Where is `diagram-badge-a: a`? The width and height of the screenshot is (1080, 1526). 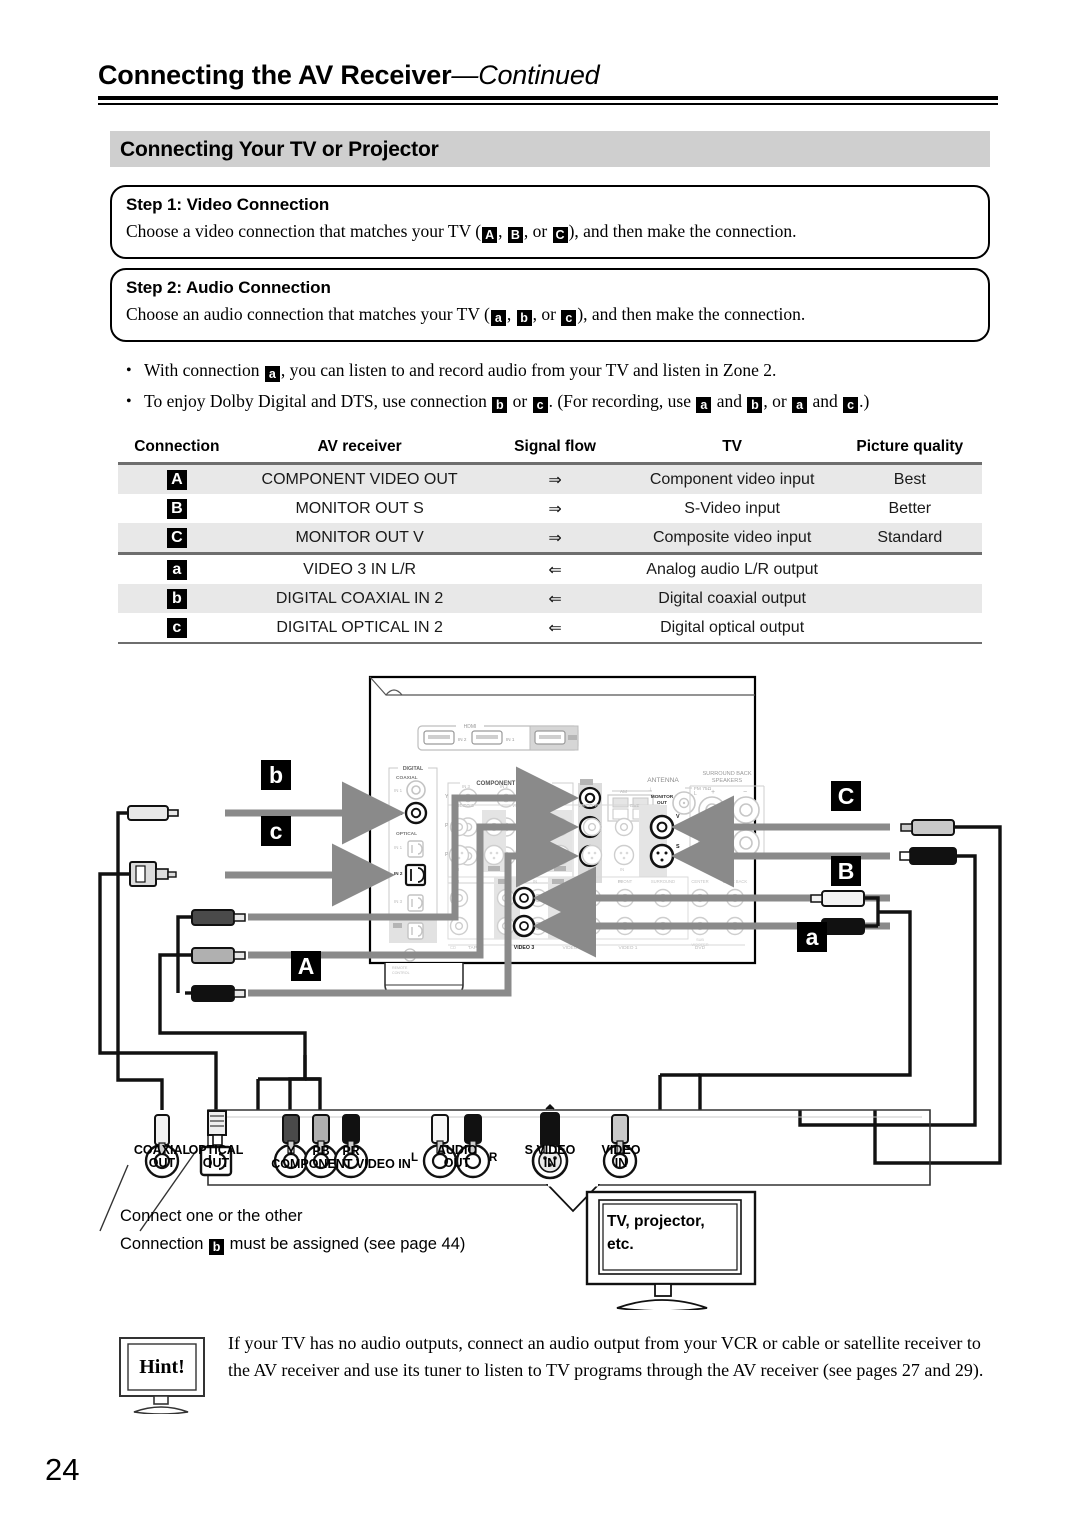 diagram-badge-a: a is located at coordinates (812, 937).